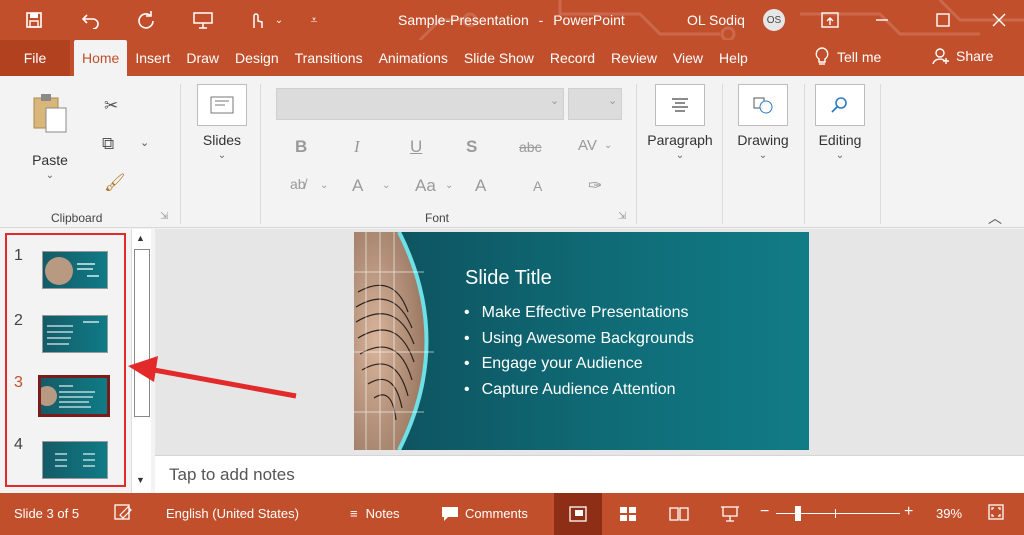  What do you see at coordinates (222, 155) in the screenshot?
I see `slides-dropdown-icon: ⌄` at bounding box center [222, 155].